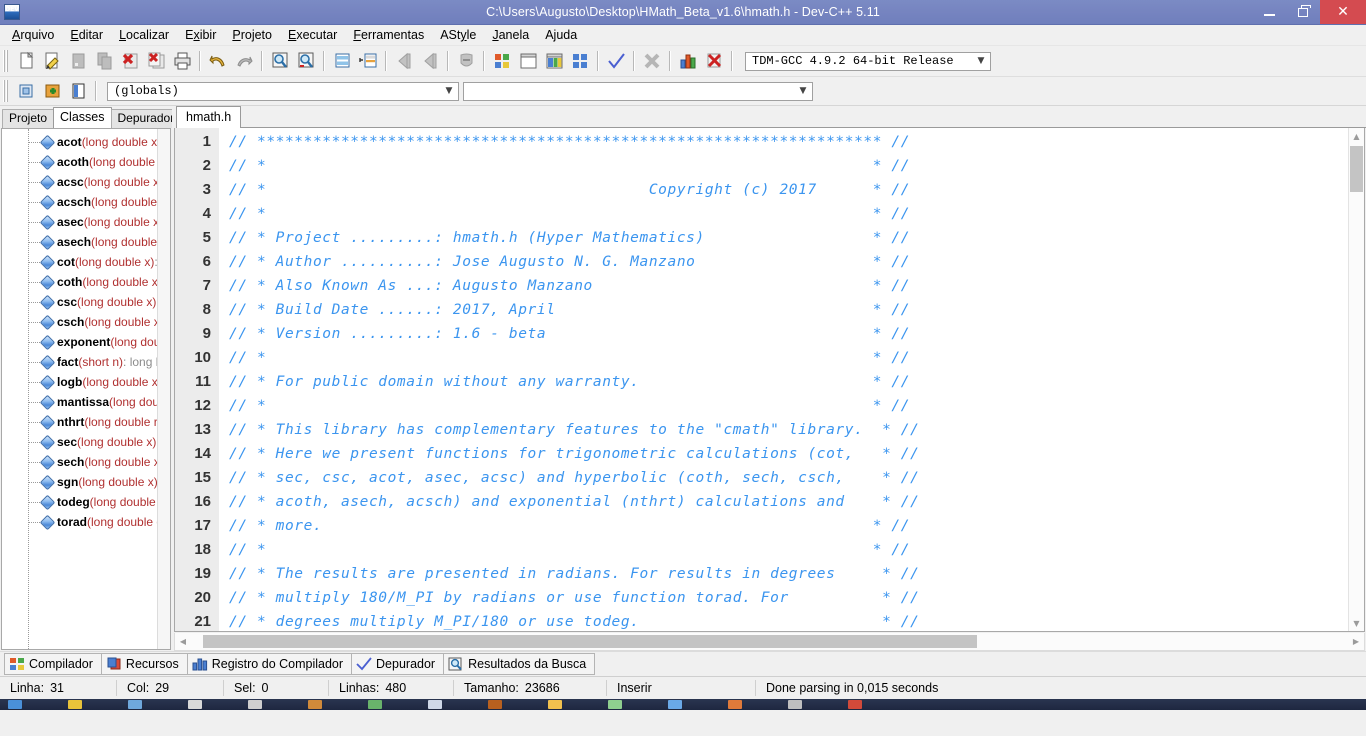  What do you see at coordinates (683, 704) in the screenshot?
I see `windows-taskbar` at bounding box center [683, 704].